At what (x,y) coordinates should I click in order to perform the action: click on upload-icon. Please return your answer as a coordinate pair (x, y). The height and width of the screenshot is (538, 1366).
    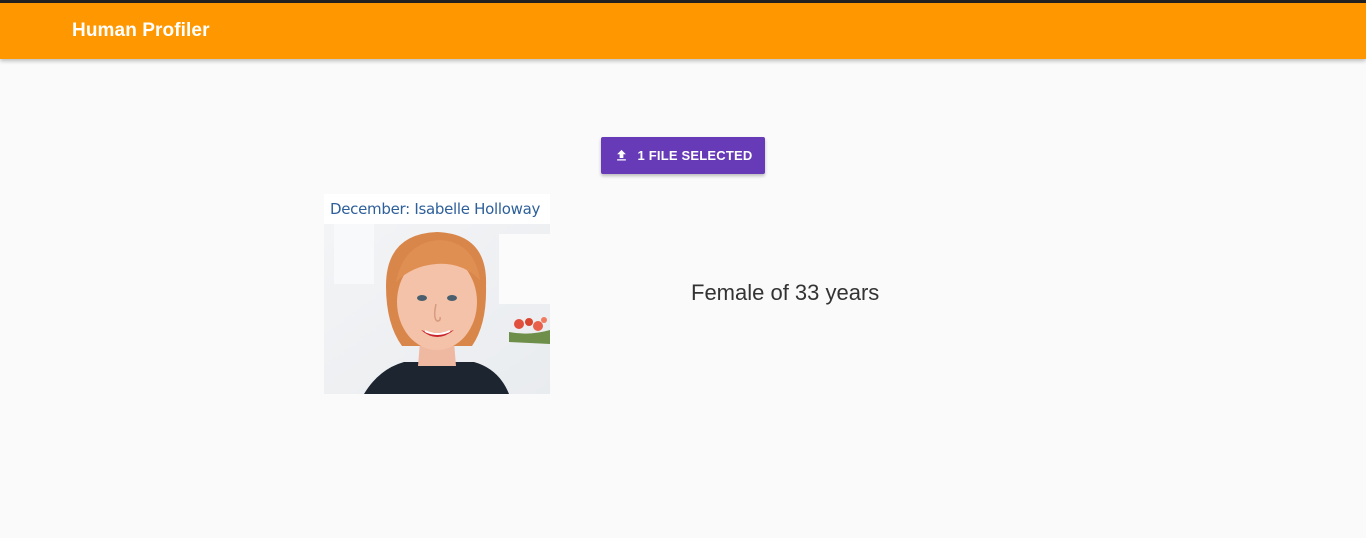
    Looking at the image, I should click on (621, 155).